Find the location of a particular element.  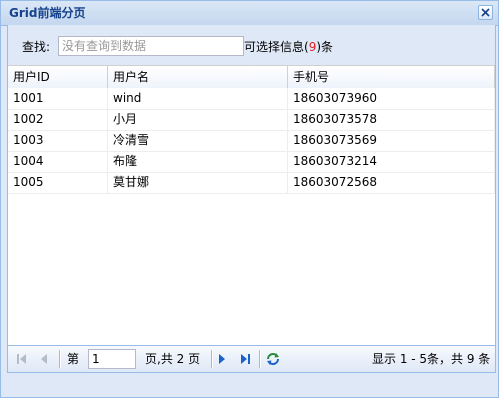

prev-page-button is located at coordinates (44, 359).